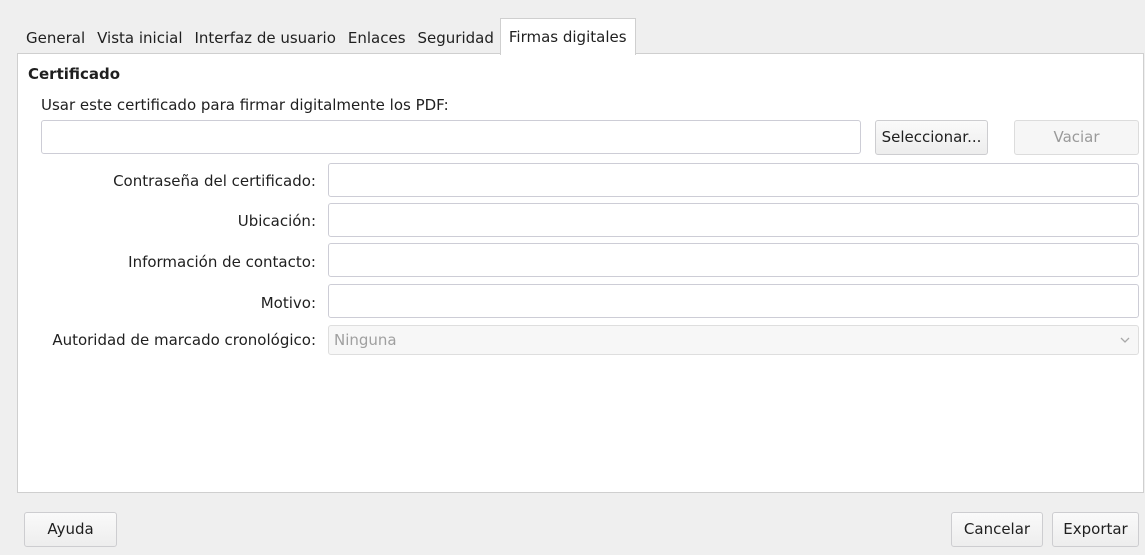 The height and width of the screenshot is (555, 1145). I want to click on location-label: Ubicación:, so click(276, 221).